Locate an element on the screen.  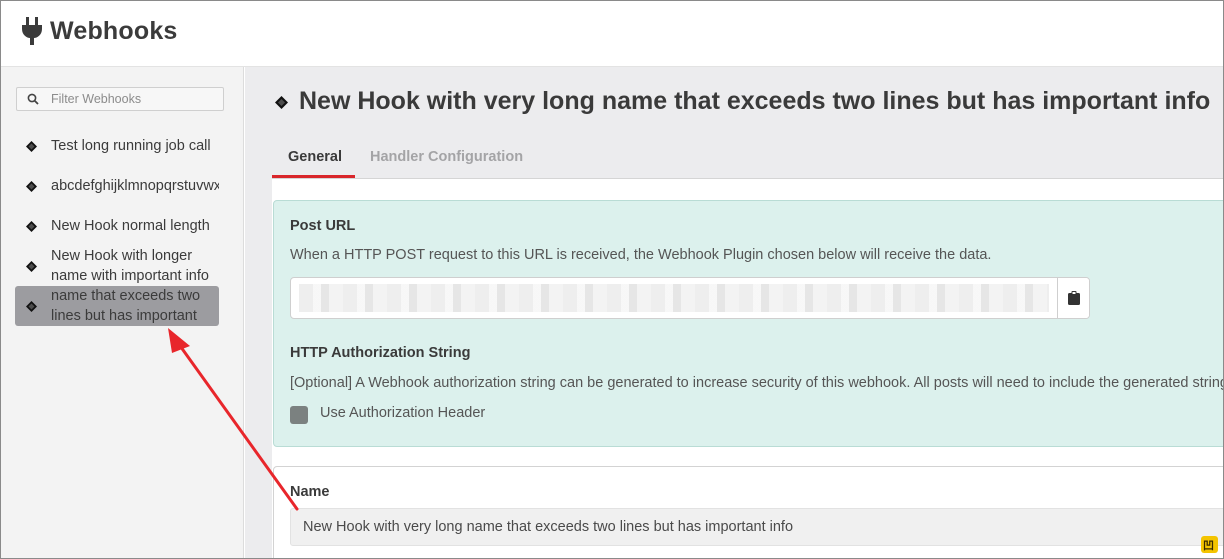
extension-badge-icon: 凹 is located at coordinates (1209, 544).